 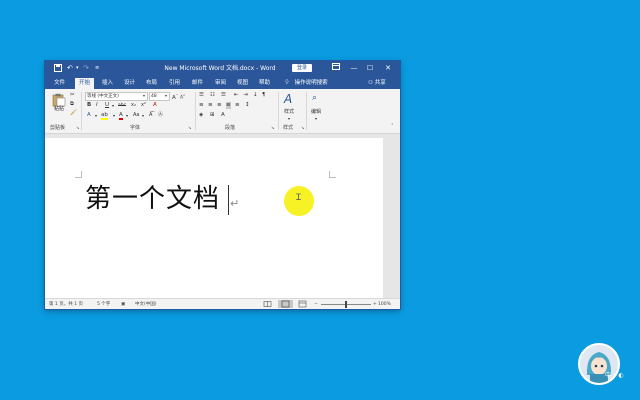 I want to click on customize-qat-icon: ≡, so click(x=97, y=68).